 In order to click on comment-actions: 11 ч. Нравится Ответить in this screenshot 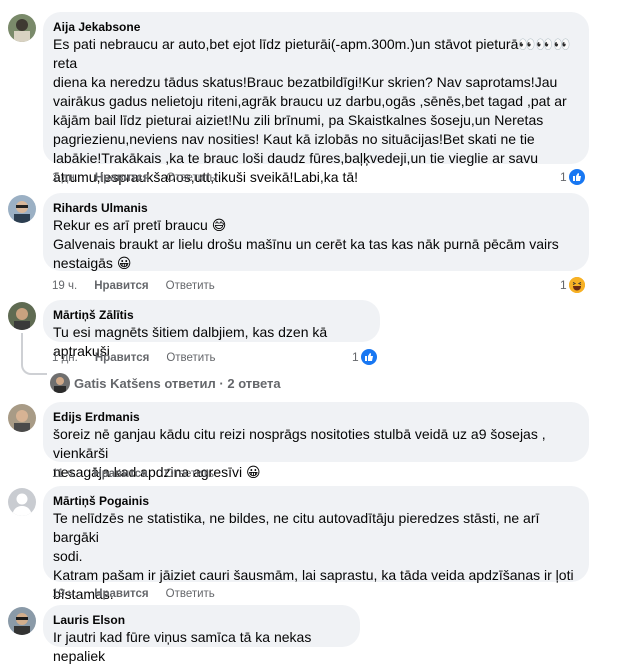, I will do `click(141, 474)`.